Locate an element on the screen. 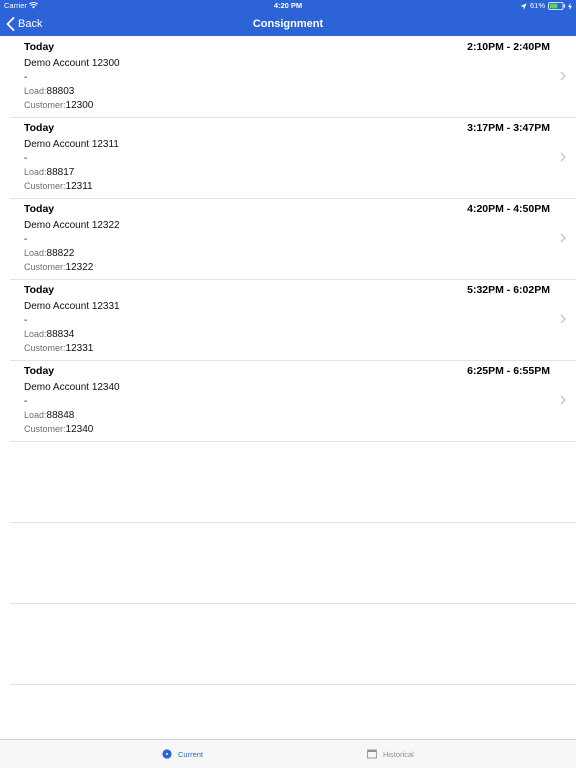 This screenshot has width=576, height=768. top-bar: Carrier 4:20 PM 61% Consignment Back is located at coordinates (288, 18).